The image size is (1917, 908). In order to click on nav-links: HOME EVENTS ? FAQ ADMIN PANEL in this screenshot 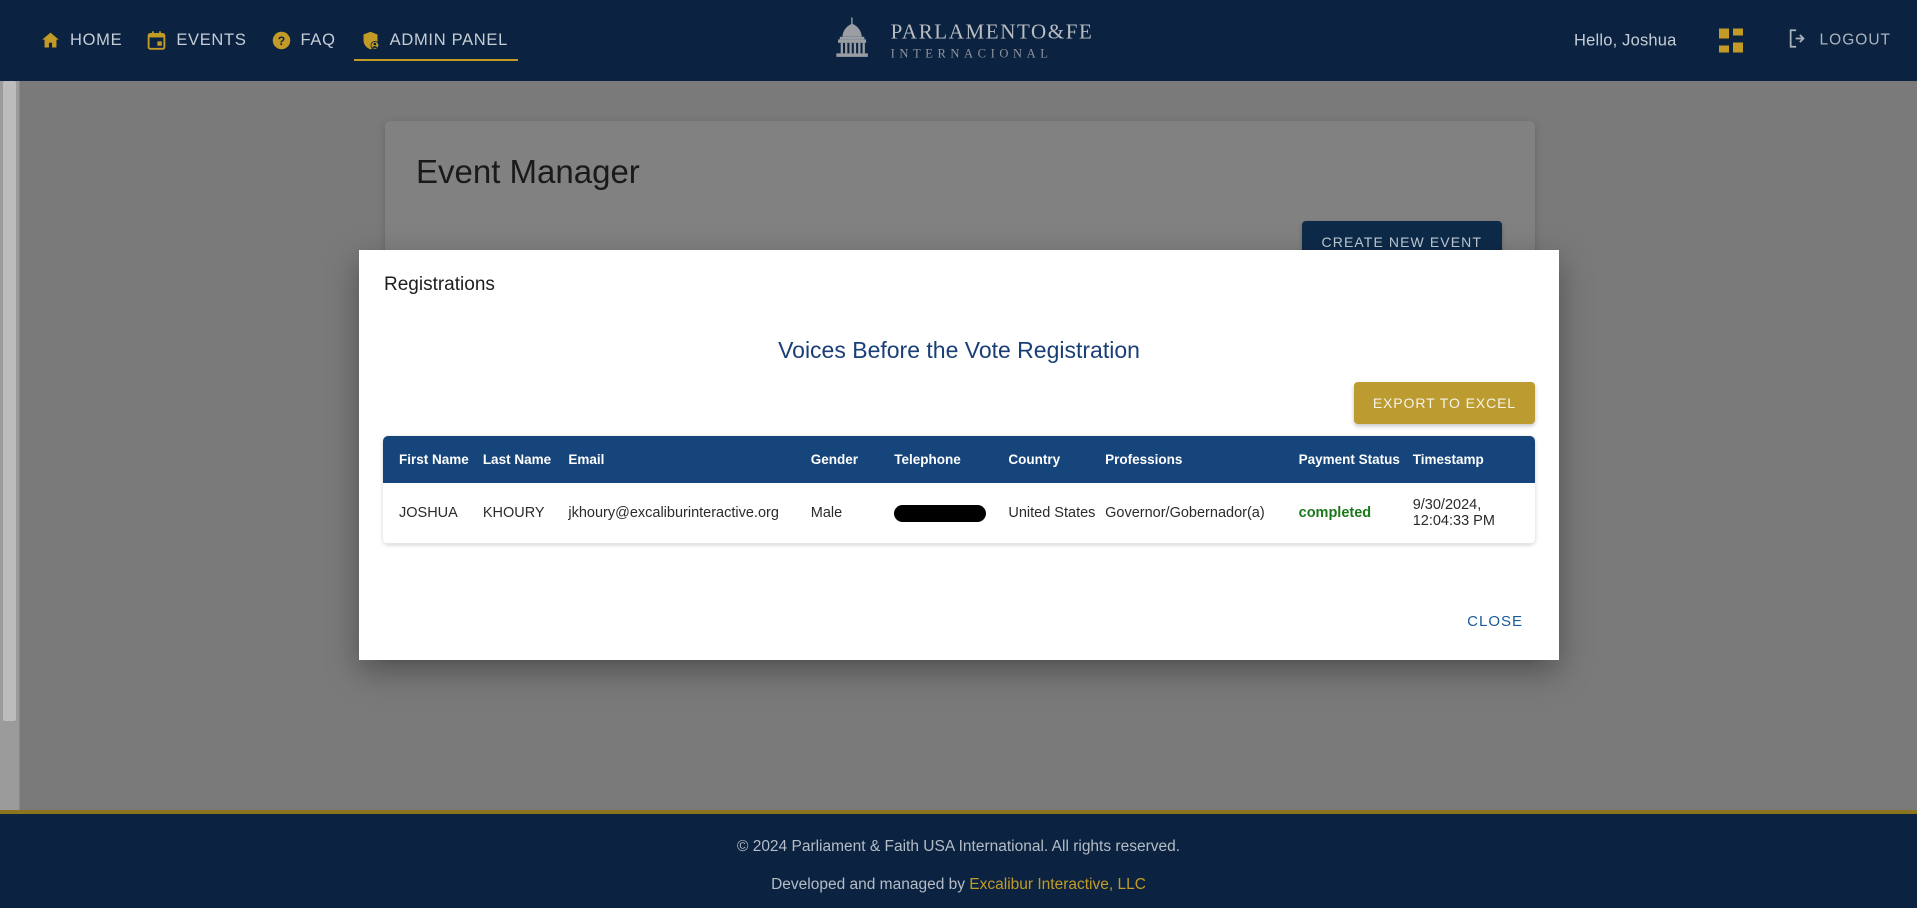, I will do `click(274, 40)`.